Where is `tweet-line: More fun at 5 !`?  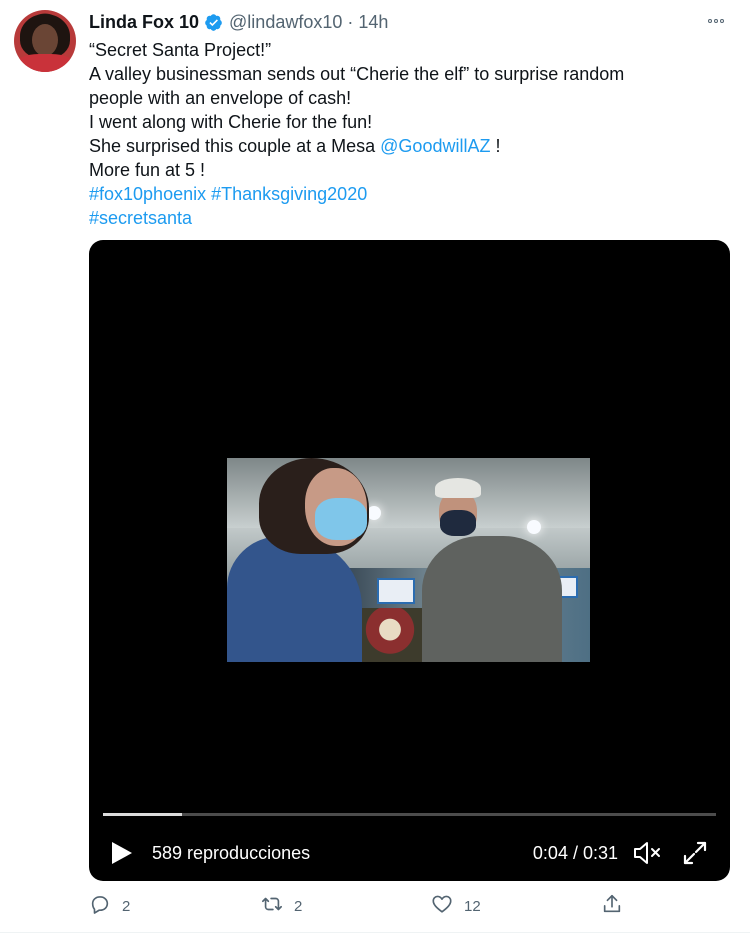 tweet-line: More fun at 5 ! is located at coordinates (147, 170).